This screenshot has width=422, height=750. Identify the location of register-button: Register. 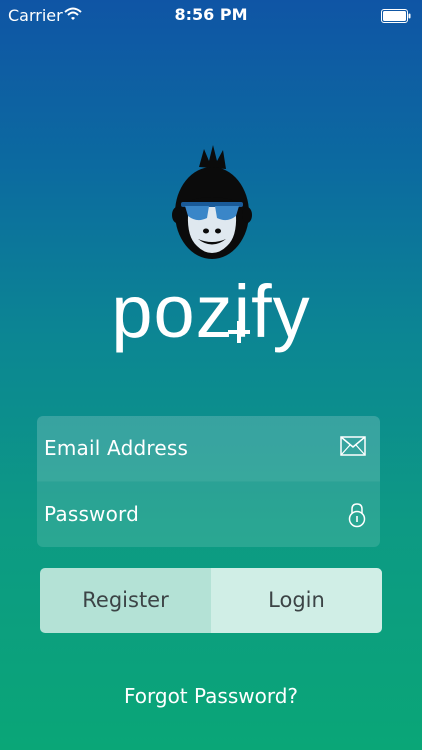
(125, 600).